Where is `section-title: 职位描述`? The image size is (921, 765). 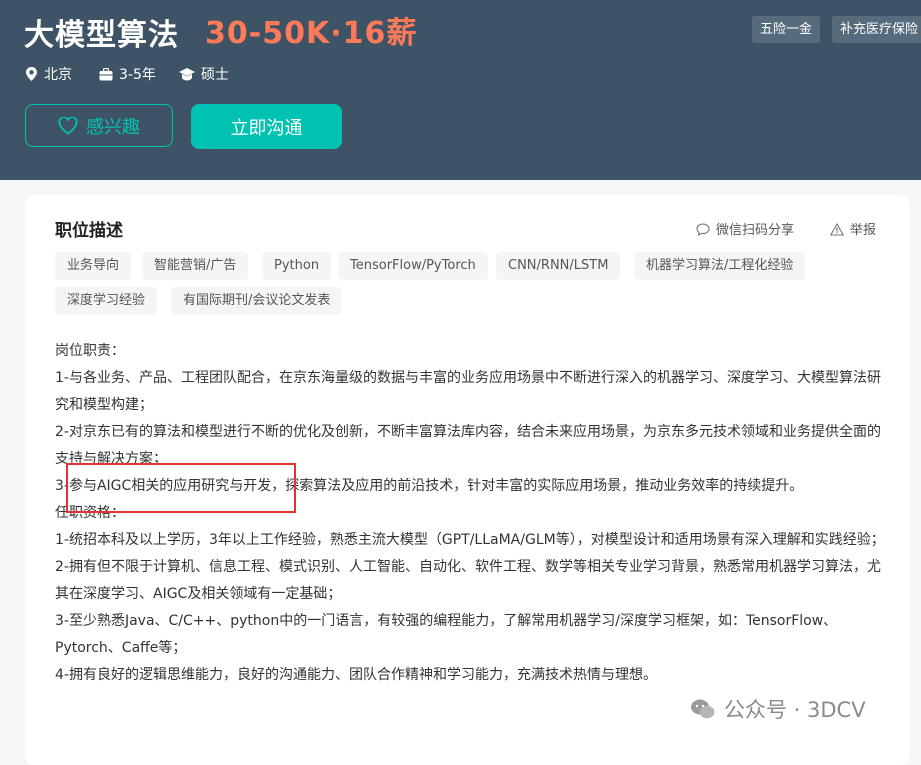
section-title: 职位描述 is located at coordinates (89, 231).